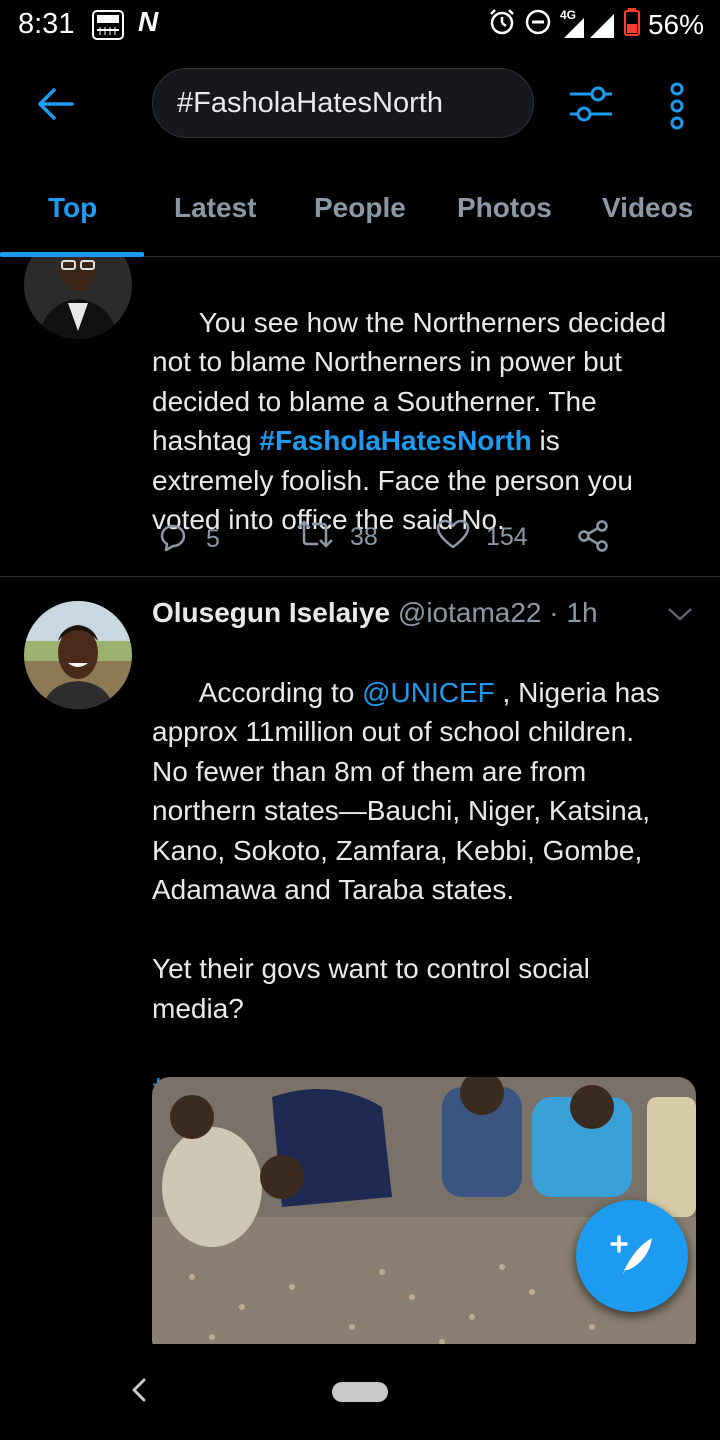 The width and height of the screenshot is (720, 1440). Describe the element at coordinates (213, 539) in the screenshot. I see `reply-count: 5` at that location.